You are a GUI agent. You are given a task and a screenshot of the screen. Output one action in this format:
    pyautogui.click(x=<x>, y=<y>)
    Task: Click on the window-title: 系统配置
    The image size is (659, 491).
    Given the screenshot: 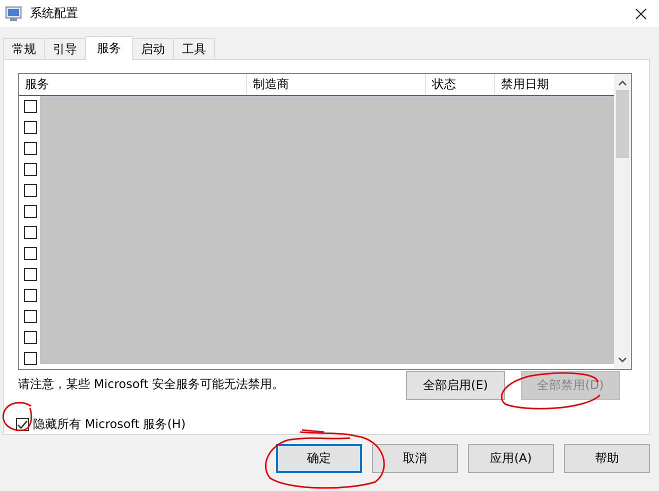 What is the action you would take?
    pyautogui.click(x=54, y=13)
    